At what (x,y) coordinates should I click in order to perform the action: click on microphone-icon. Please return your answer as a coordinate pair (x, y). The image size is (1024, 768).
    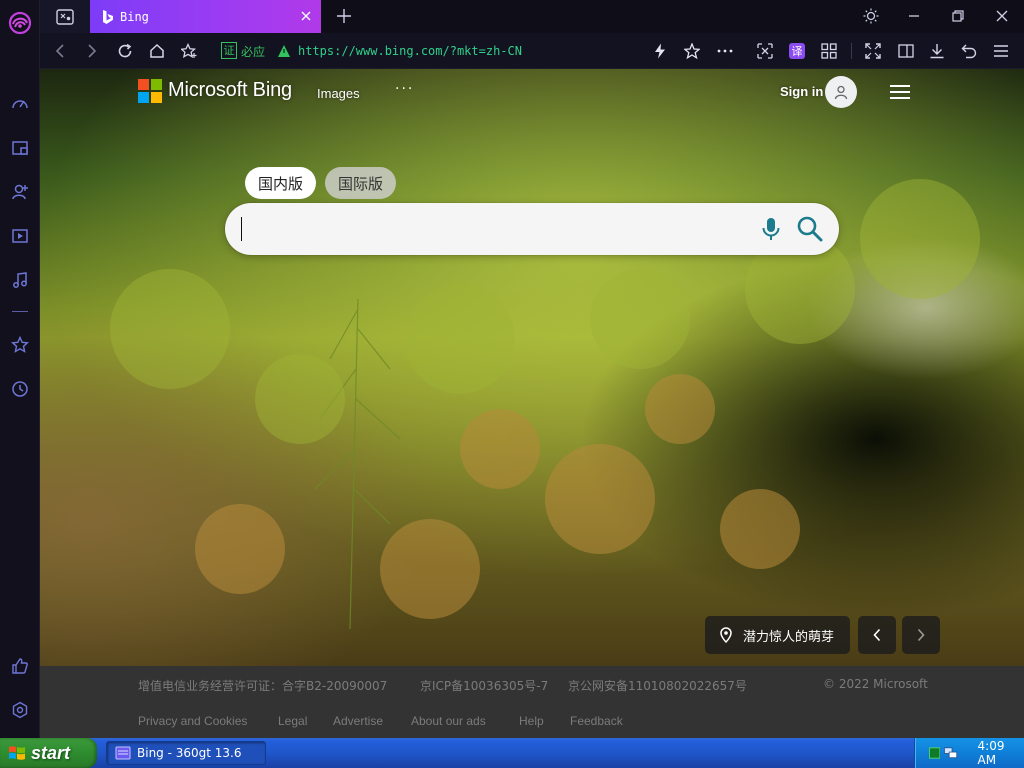
    Looking at the image, I should click on (771, 229).